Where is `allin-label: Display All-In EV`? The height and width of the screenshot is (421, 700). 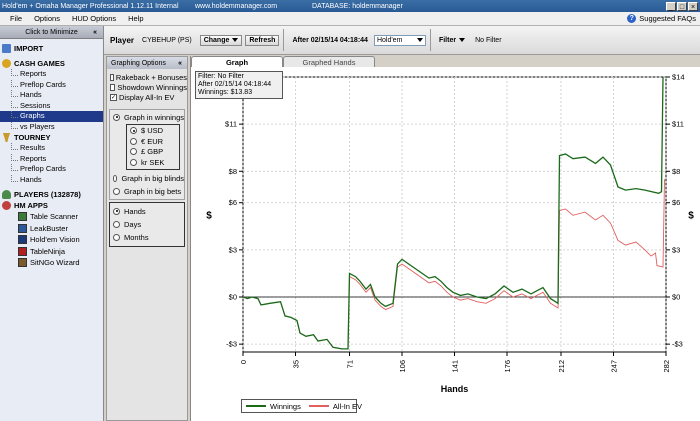
allin-label: Display All-In EV is located at coordinates (147, 97).